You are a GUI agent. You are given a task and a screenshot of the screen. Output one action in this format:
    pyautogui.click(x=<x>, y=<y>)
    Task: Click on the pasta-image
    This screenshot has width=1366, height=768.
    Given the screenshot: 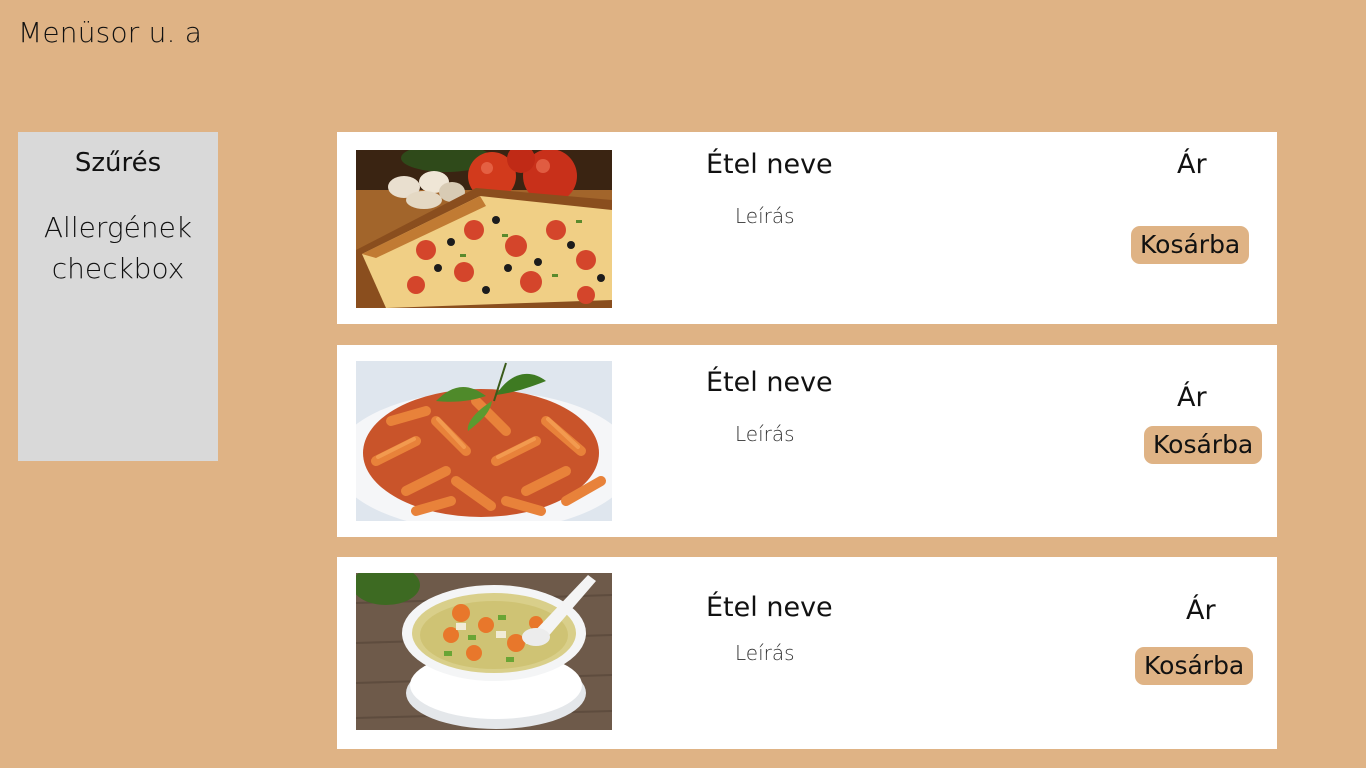 What is the action you would take?
    pyautogui.click(x=484, y=441)
    